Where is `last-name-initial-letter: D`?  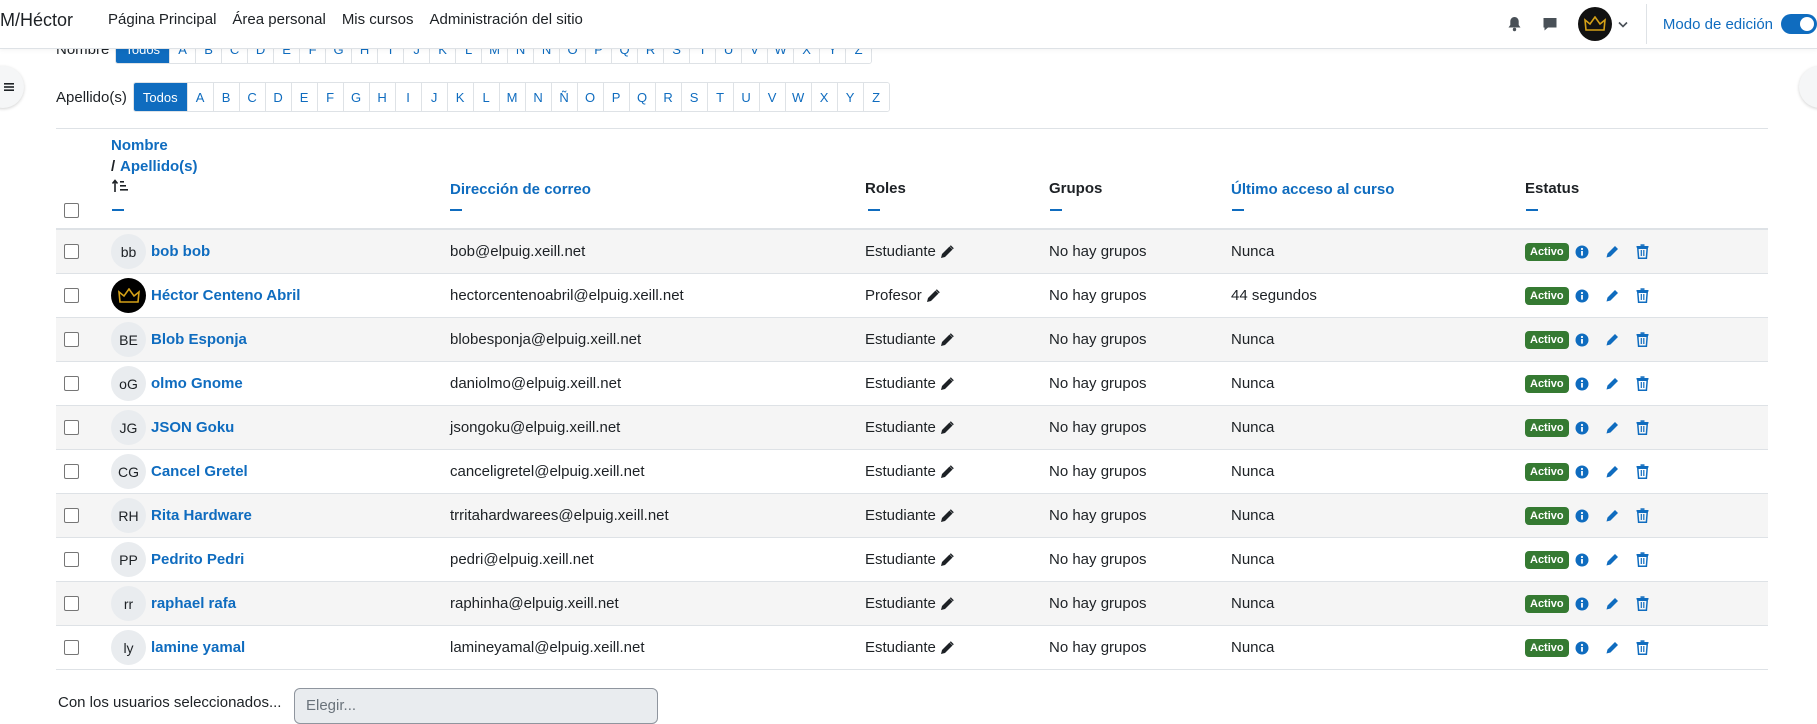 last-name-initial-letter: D is located at coordinates (277, 97).